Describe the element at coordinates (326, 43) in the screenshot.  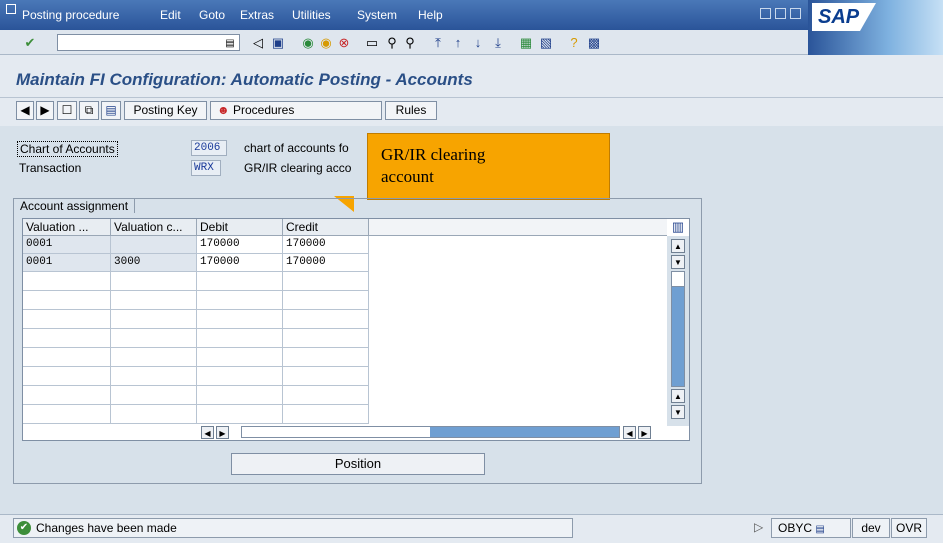
I see `exit-icon: ◉` at that location.